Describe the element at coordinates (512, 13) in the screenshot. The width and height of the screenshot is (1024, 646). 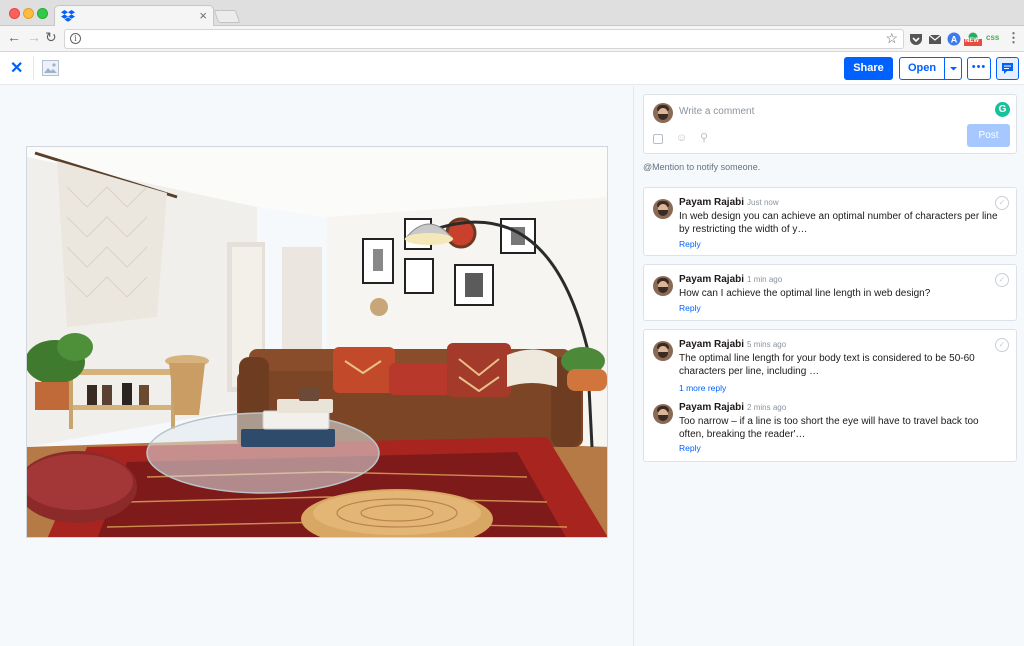
I see `browser-titlebar: ×` at that location.